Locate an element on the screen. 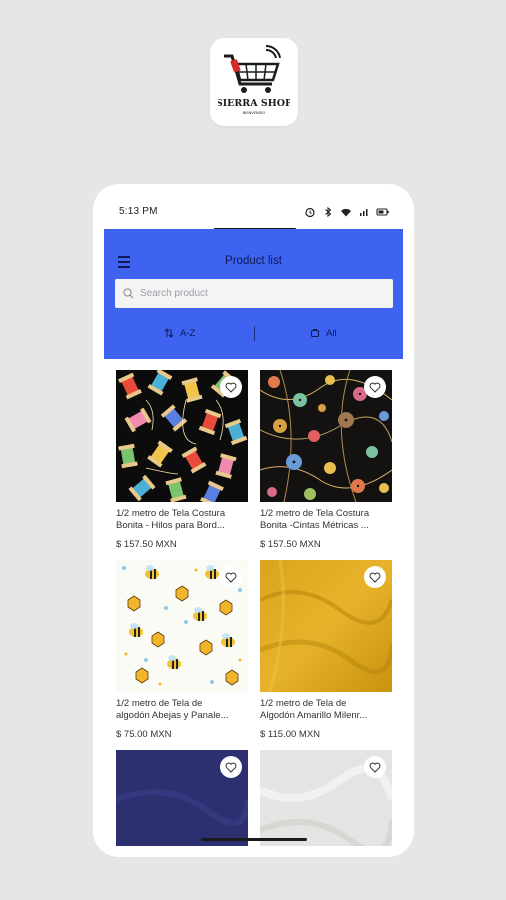 The width and height of the screenshot is (506, 900). sort-button: A-Z is located at coordinates (179, 333).